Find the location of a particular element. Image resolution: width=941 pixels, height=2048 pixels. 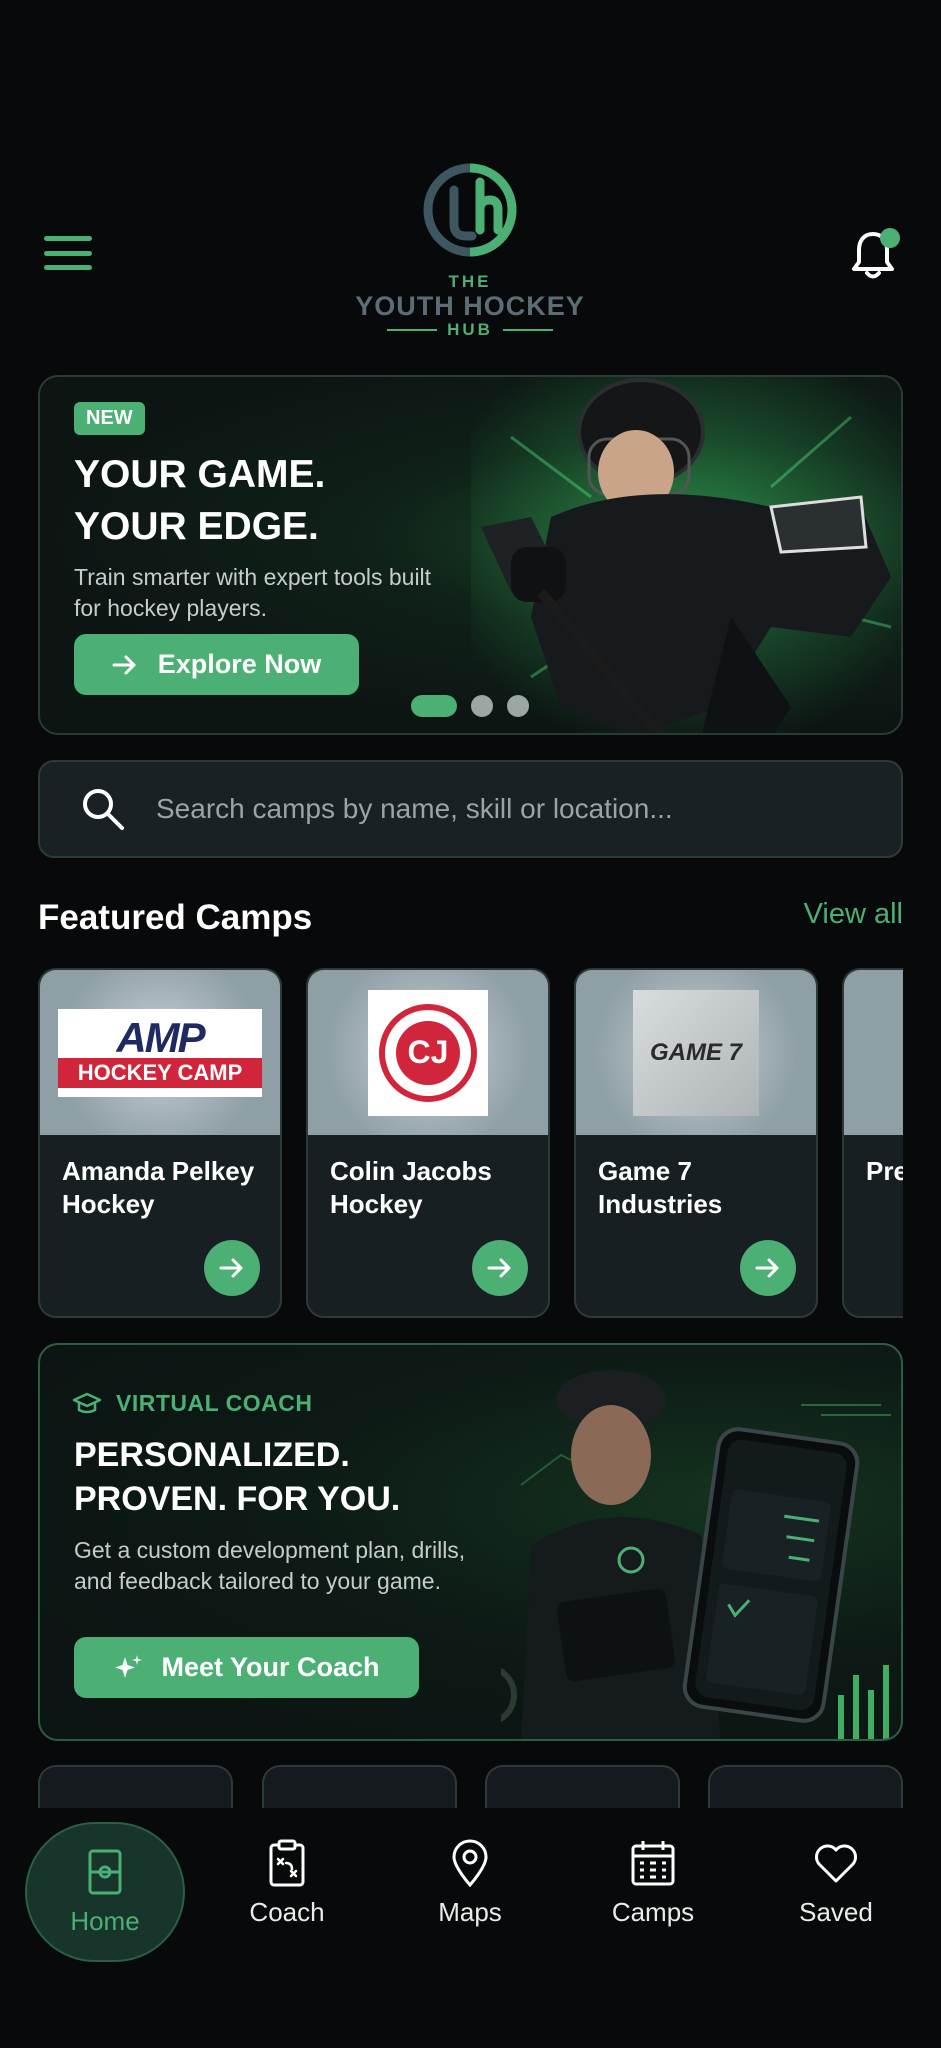

camp-logo-area is located at coordinates (873, 1052).